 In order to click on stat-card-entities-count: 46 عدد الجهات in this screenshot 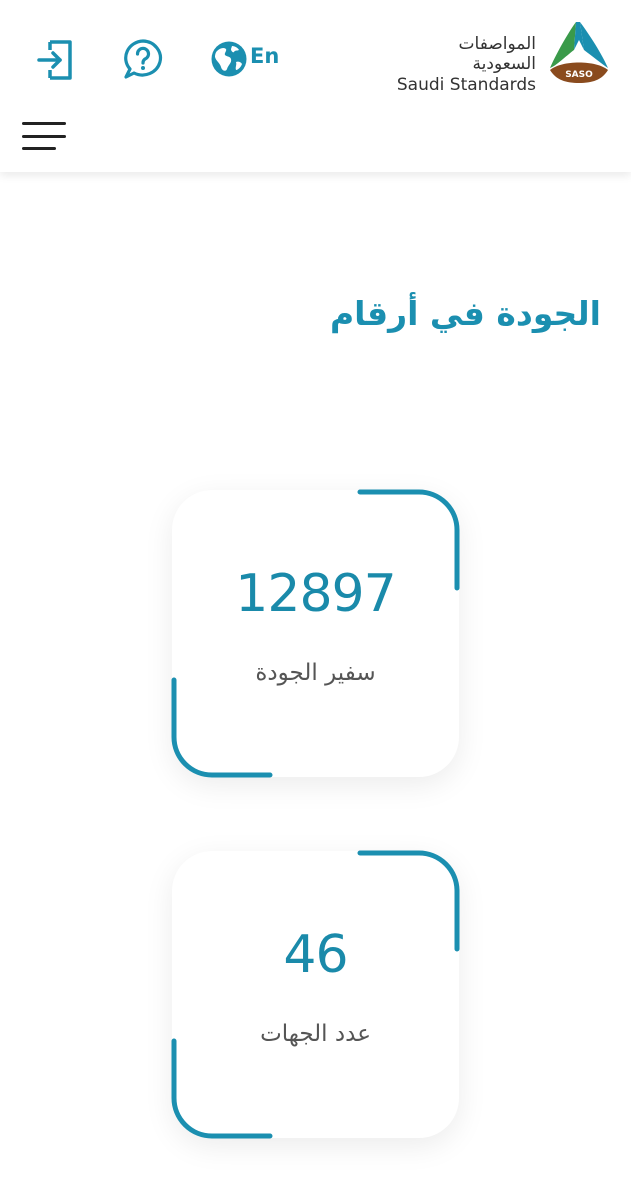, I will do `click(315, 994)`.